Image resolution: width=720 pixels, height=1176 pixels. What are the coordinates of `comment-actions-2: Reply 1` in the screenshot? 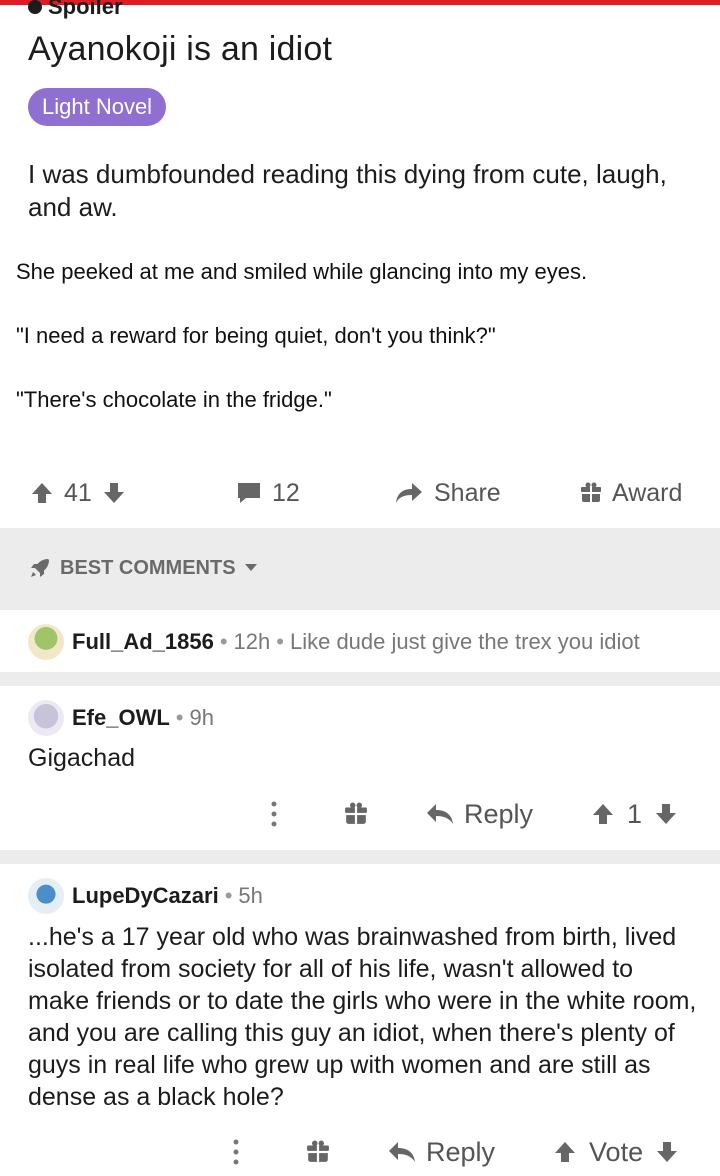 It's located at (470, 814).